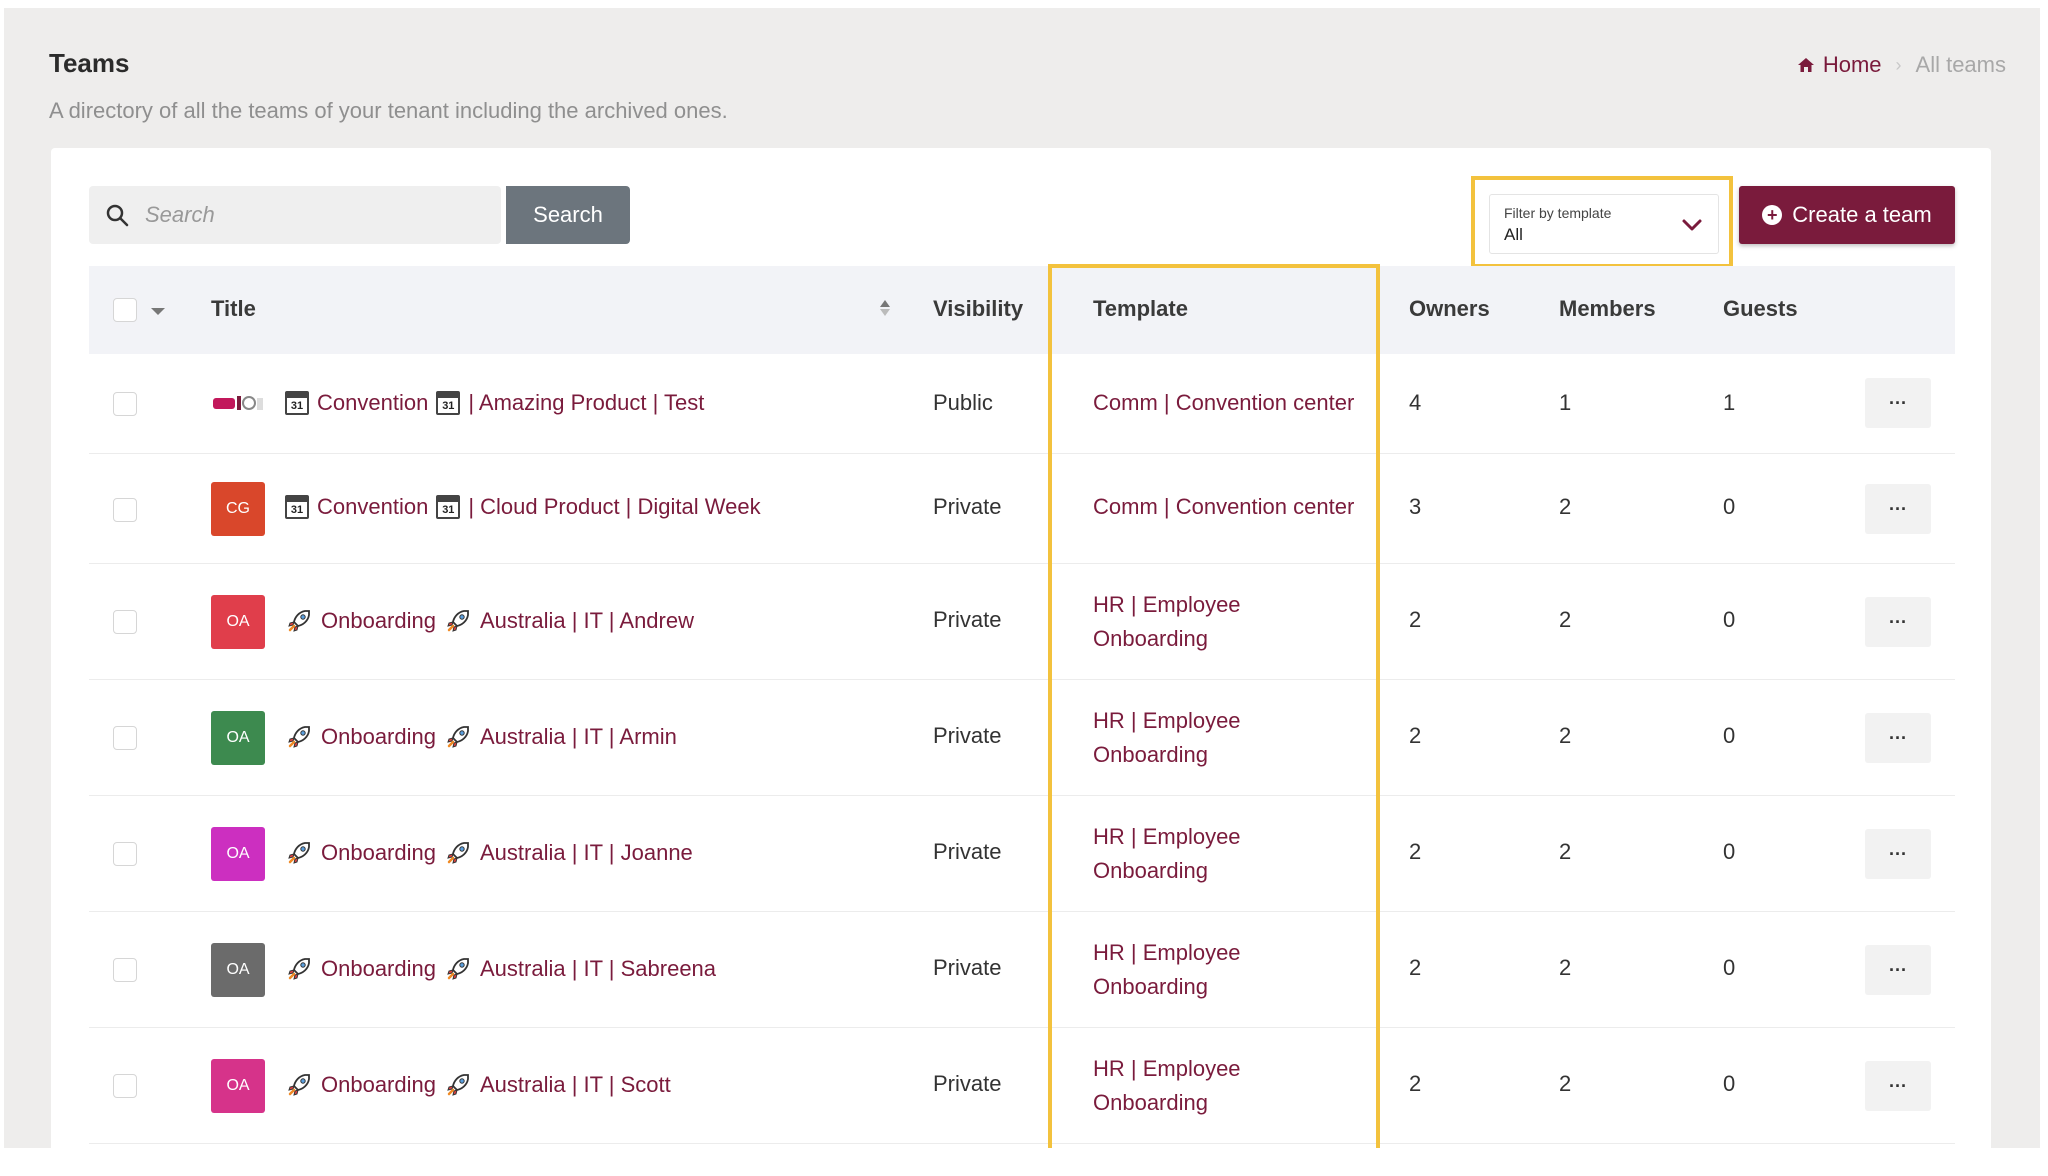 The image size is (2048, 1176). What do you see at coordinates (233, 309) in the screenshot?
I see `column-title: Title` at bounding box center [233, 309].